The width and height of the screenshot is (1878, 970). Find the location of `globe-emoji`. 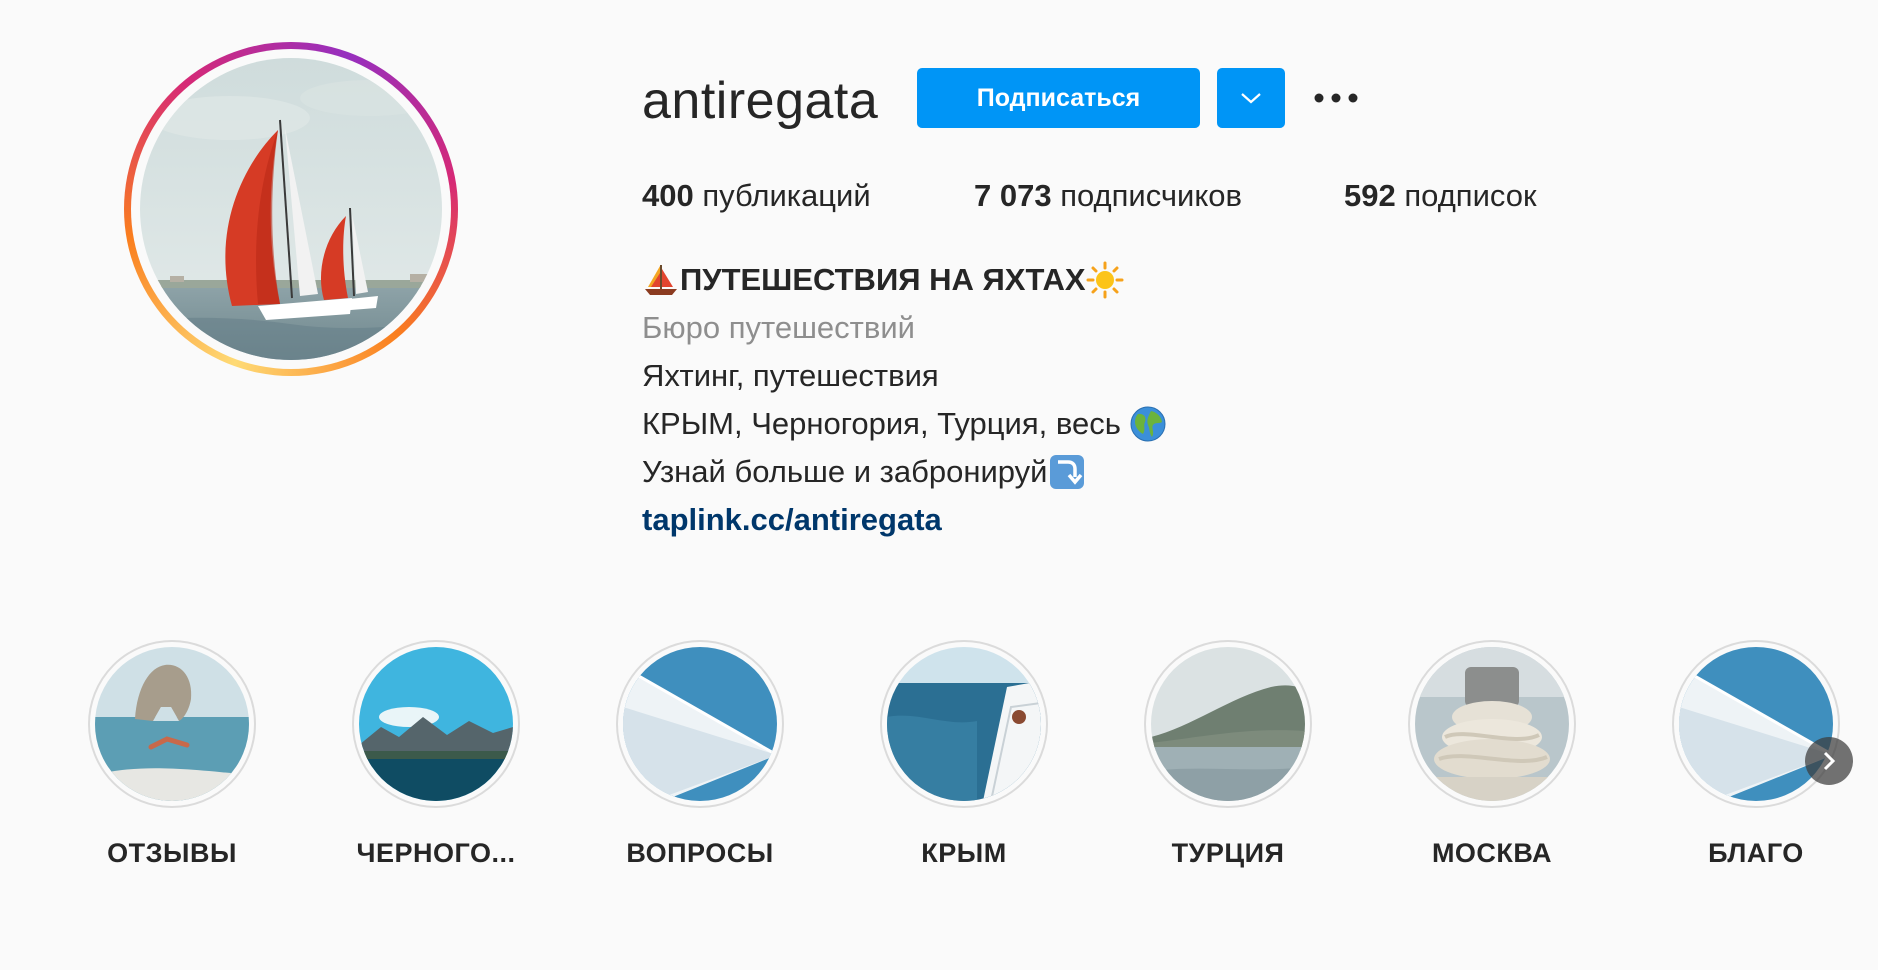

globe-emoji is located at coordinates (1148, 424).